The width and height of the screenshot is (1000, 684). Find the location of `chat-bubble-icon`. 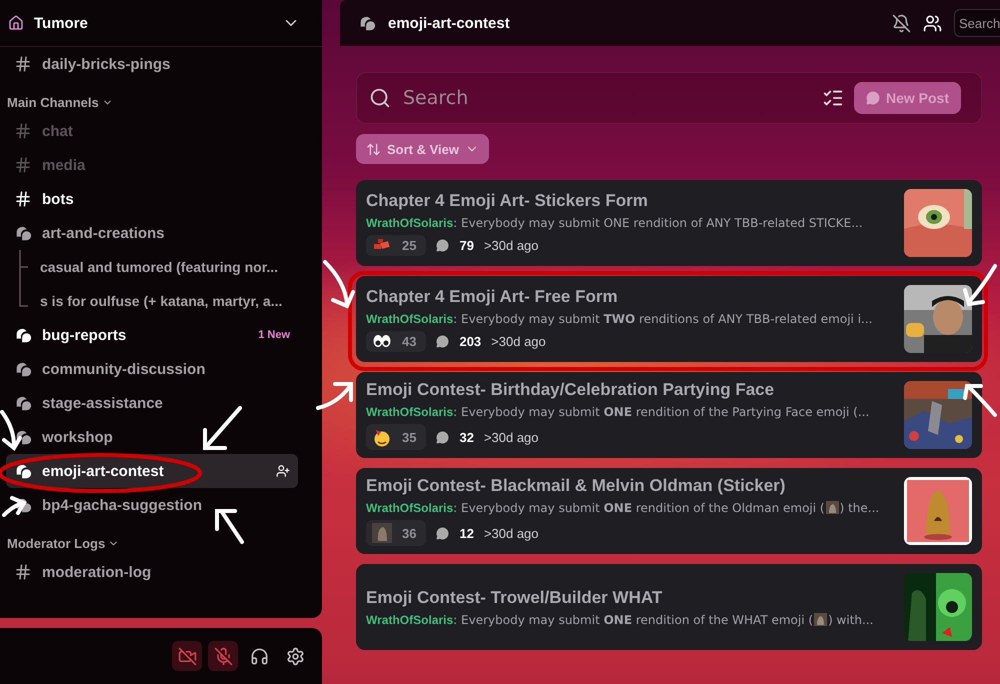

chat-bubble-icon is located at coordinates (873, 98).